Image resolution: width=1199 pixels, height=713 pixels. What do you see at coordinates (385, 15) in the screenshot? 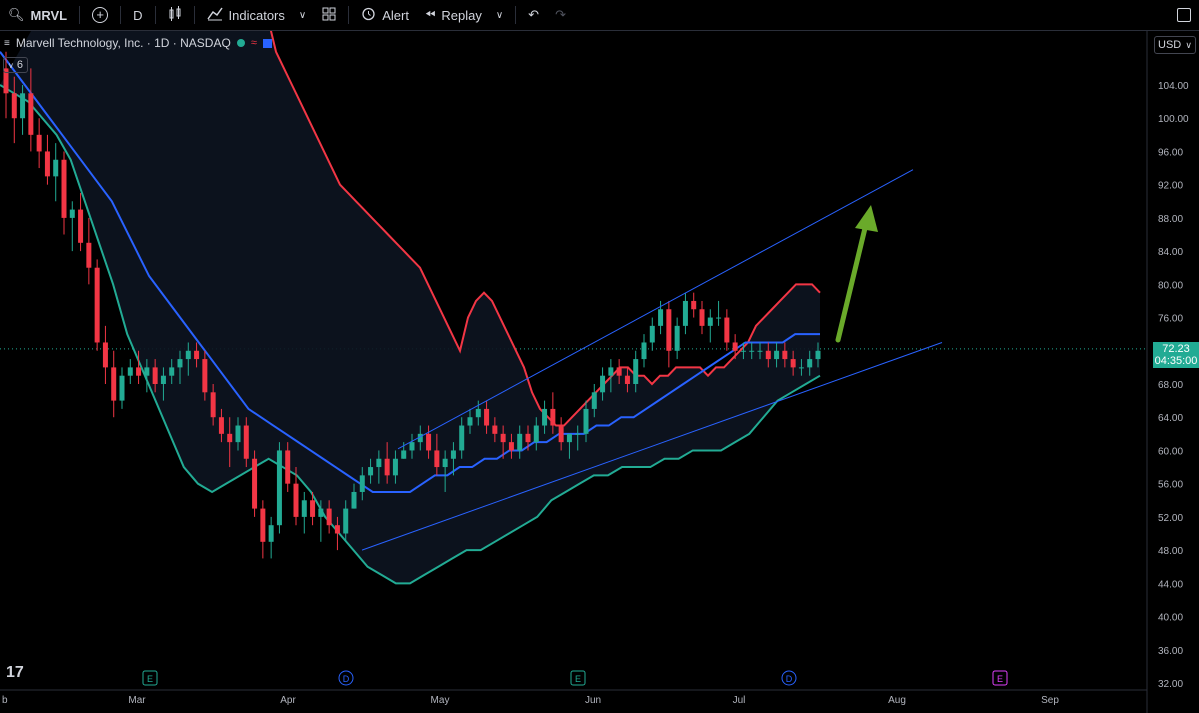
I see `alert-button: Alert` at bounding box center [385, 15].